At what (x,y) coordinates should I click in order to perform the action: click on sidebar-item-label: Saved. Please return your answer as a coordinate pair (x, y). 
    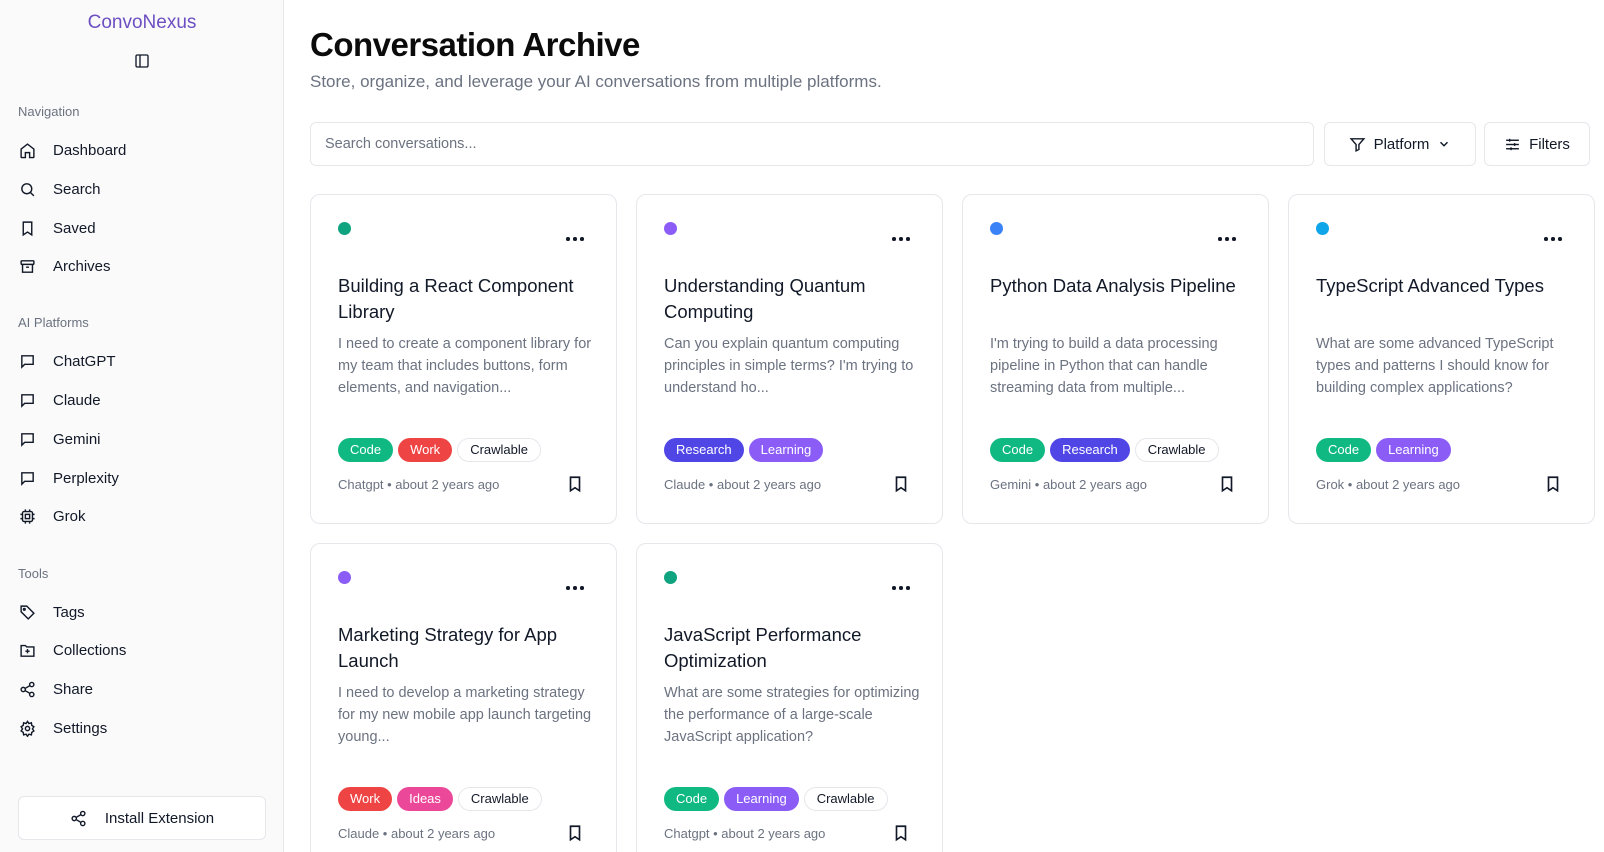
    Looking at the image, I should click on (74, 228).